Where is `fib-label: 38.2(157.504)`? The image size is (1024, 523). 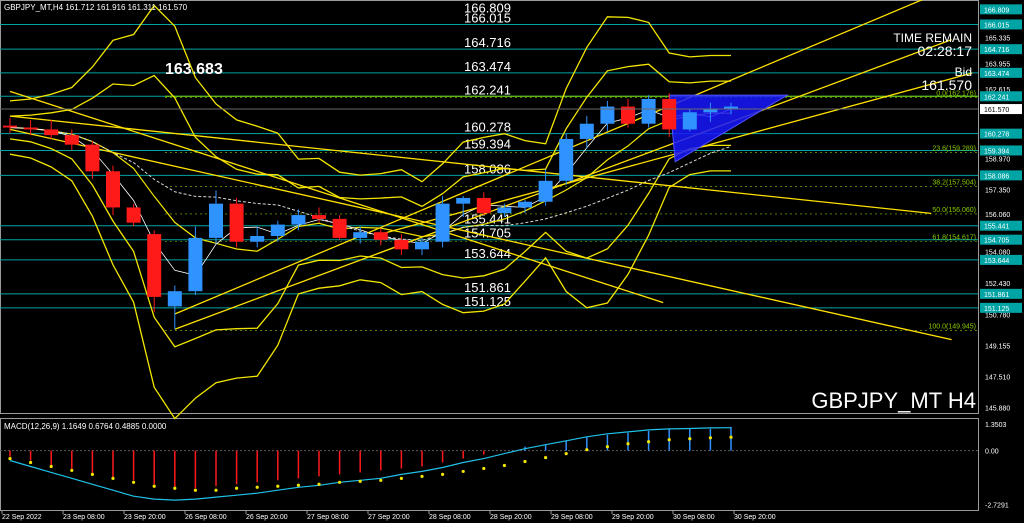
fib-label: 38.2(157.504) is located at coordinates (954, 182).